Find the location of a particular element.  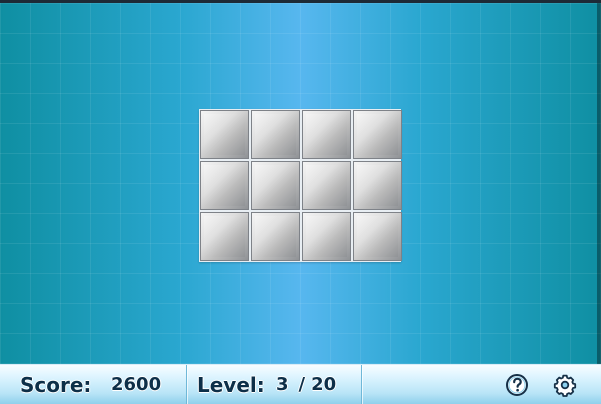

tile-r1c1 is located at coordinates (224, 134).